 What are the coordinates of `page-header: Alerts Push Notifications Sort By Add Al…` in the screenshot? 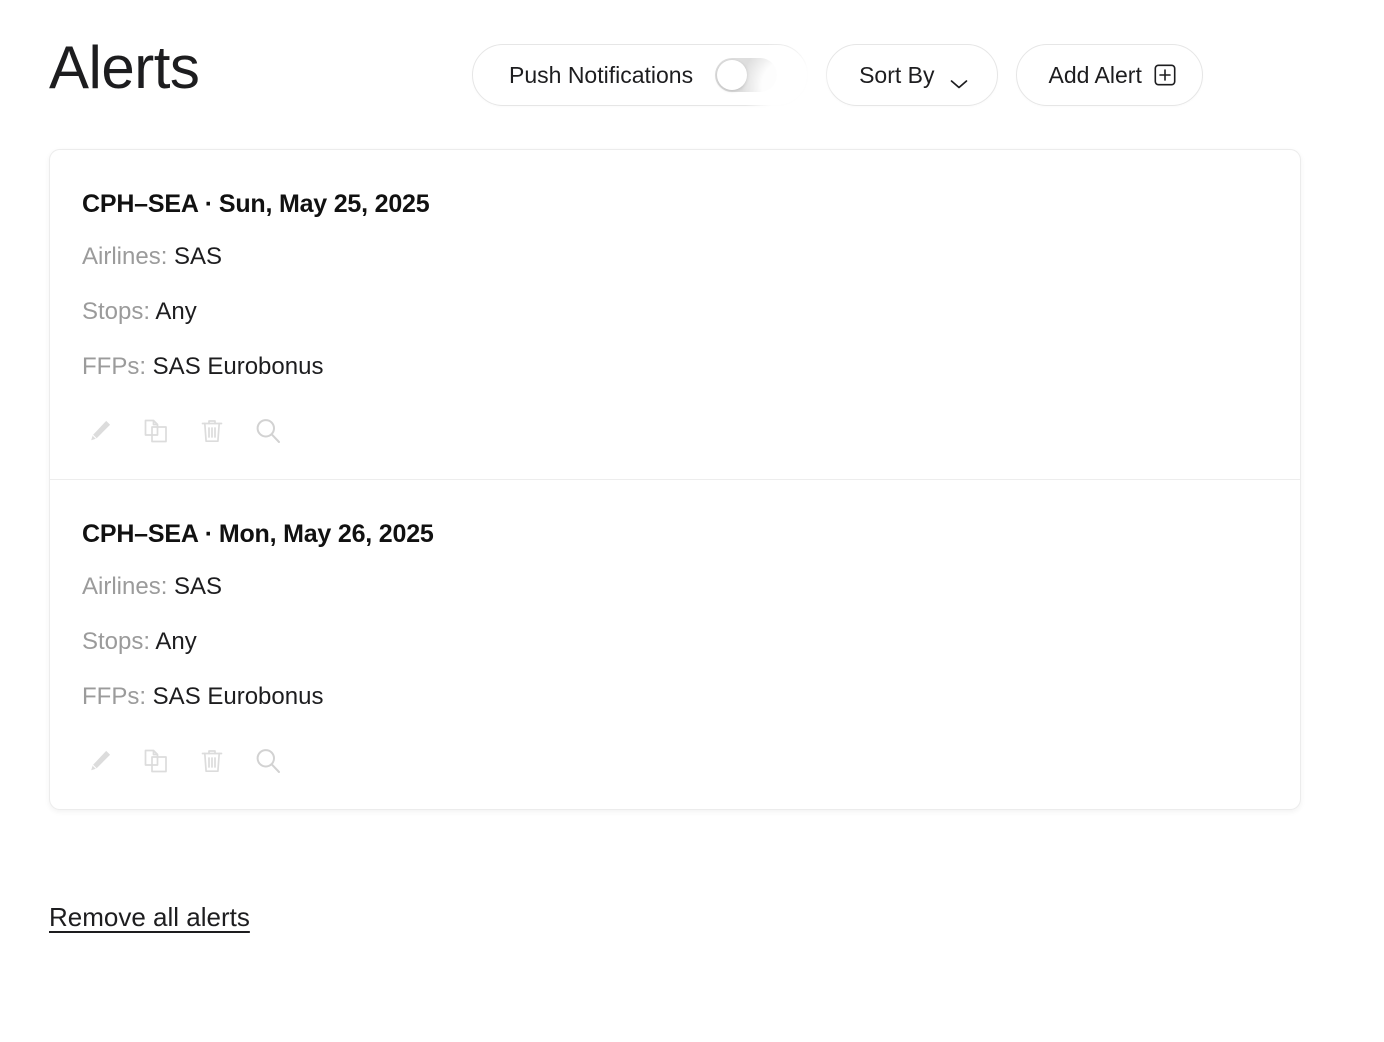 It's located at (692, 70).